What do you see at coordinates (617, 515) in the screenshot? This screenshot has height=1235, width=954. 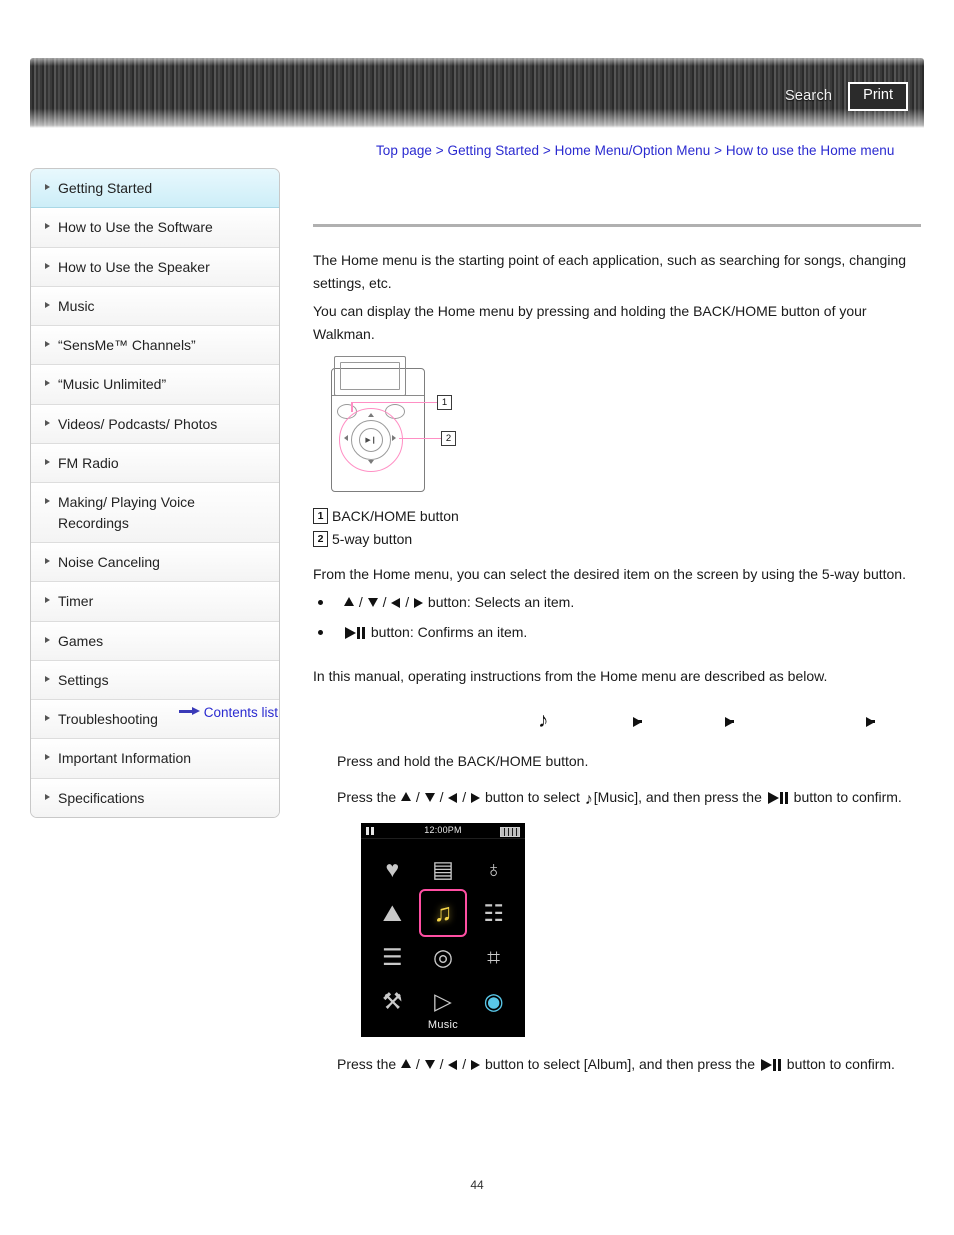 I see `legend-row-back-home: 1 BACK/HOME button` at bounding box center [617, 515].